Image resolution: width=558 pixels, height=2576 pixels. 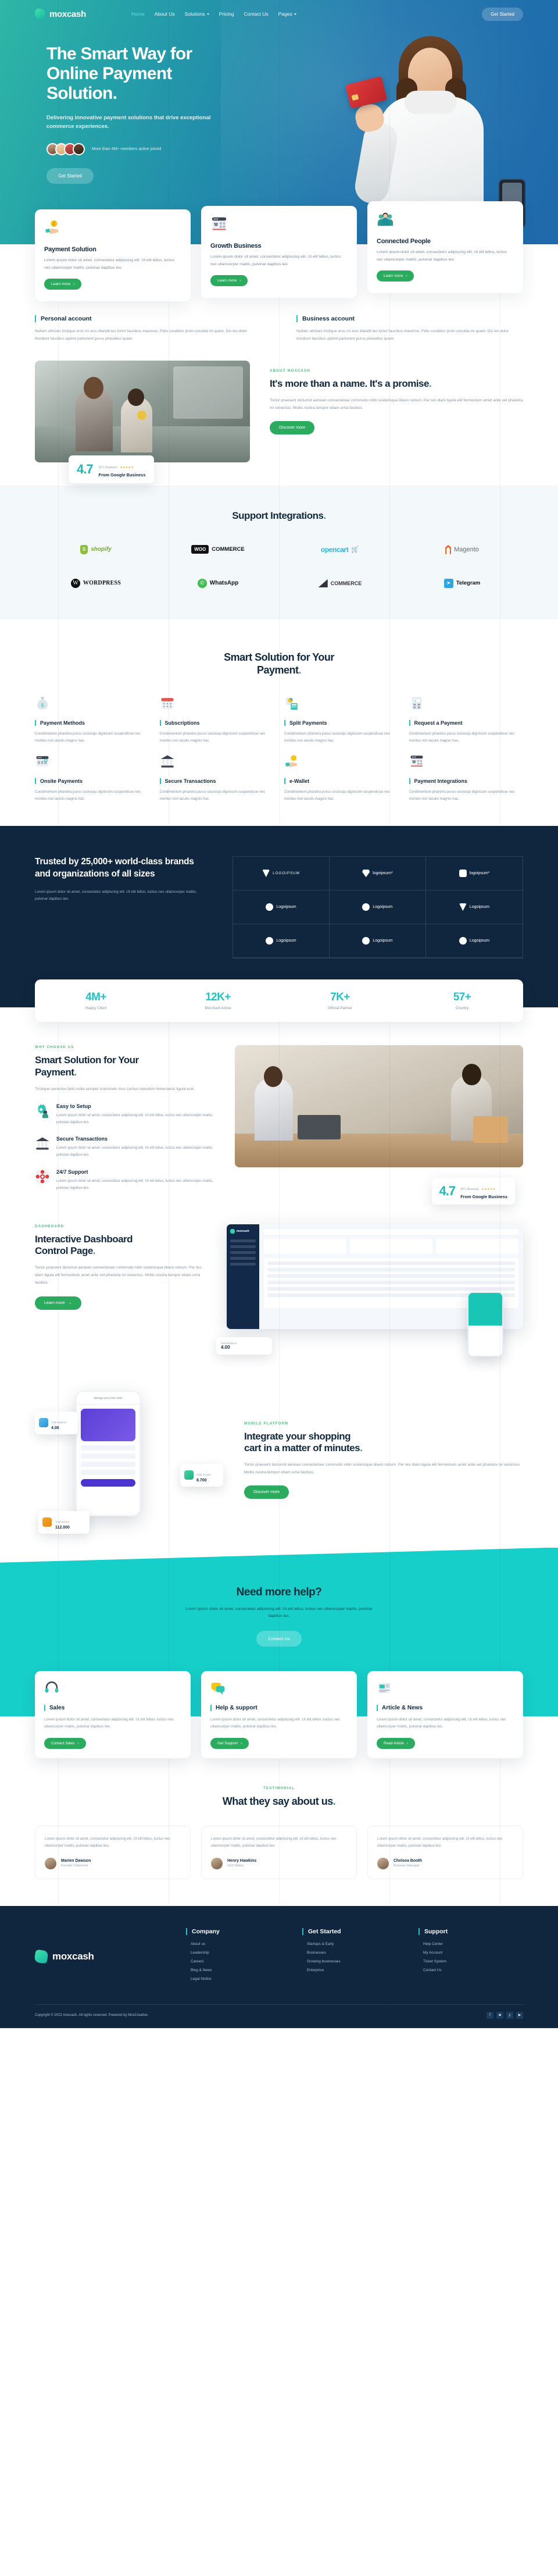 What do you see at coordinates (233, 1953) in the screenshot?
I see `footer-link: Leadership` at bounding box center [233, 1953].